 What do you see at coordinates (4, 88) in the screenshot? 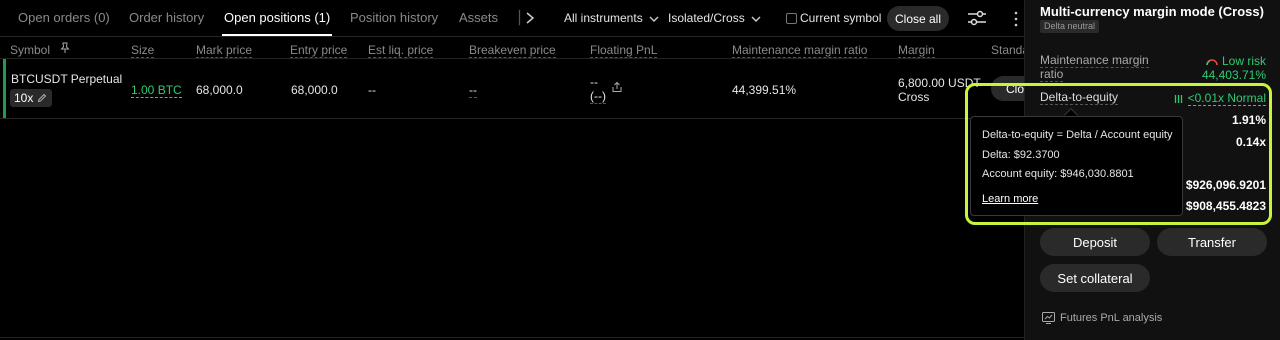
I see `long-position-indicator` at bounding box center [4, 88].